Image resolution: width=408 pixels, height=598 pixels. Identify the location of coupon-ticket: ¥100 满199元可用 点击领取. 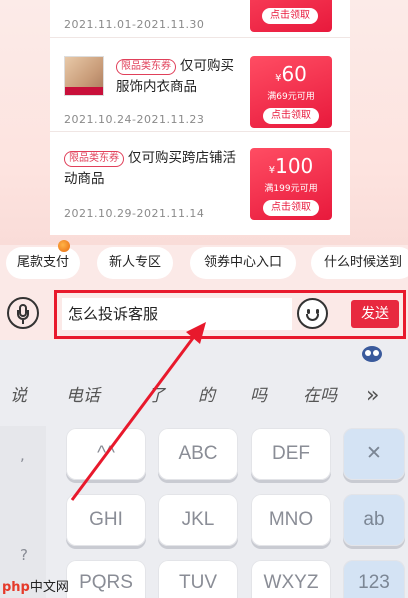
(291, 184).